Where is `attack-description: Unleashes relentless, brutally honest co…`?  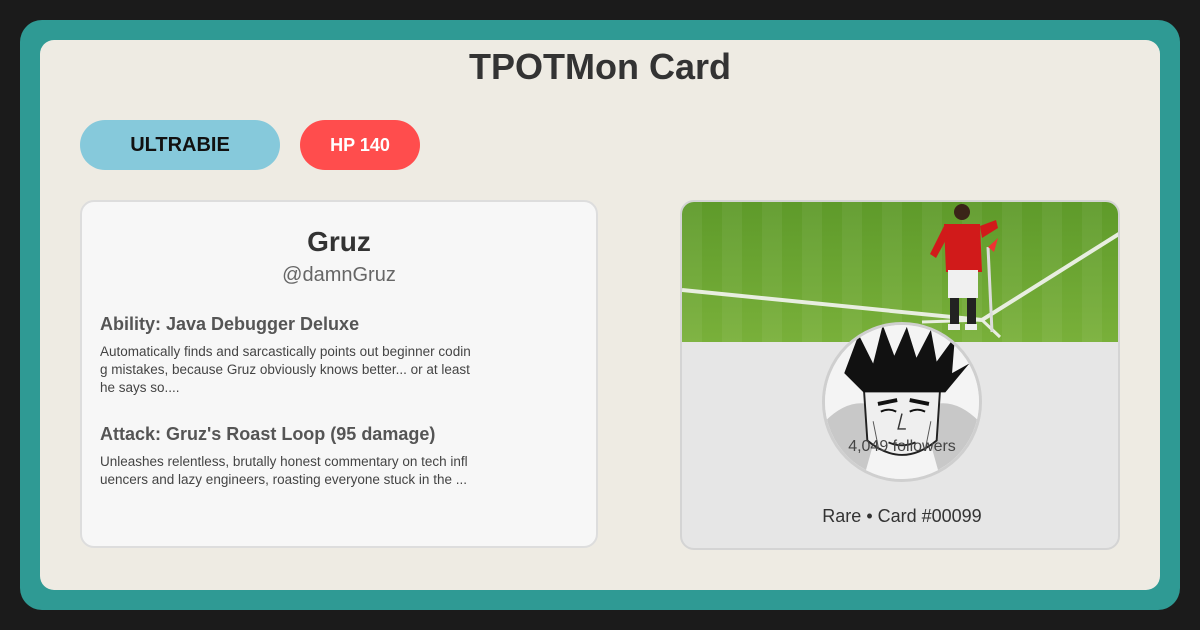
attack-description: Unleashes relentless, brutally honest co… is located at coordinates (284, 470).